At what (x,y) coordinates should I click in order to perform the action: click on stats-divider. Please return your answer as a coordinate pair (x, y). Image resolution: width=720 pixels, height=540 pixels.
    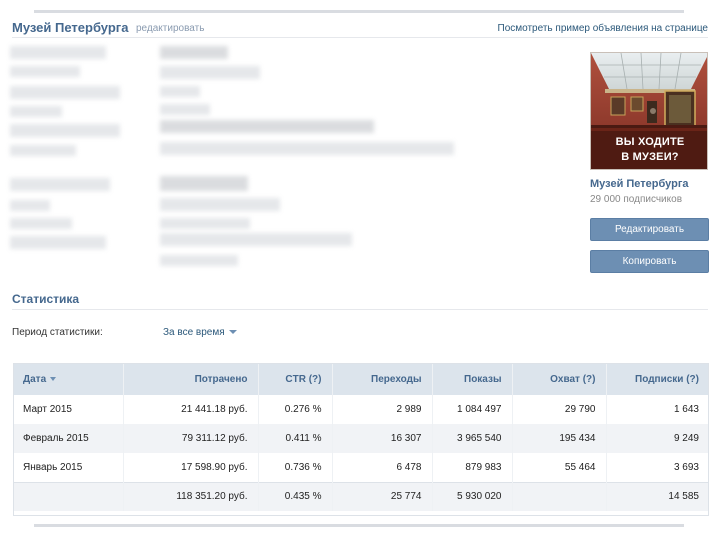
    Looking at the image, I should click on (360, 309).